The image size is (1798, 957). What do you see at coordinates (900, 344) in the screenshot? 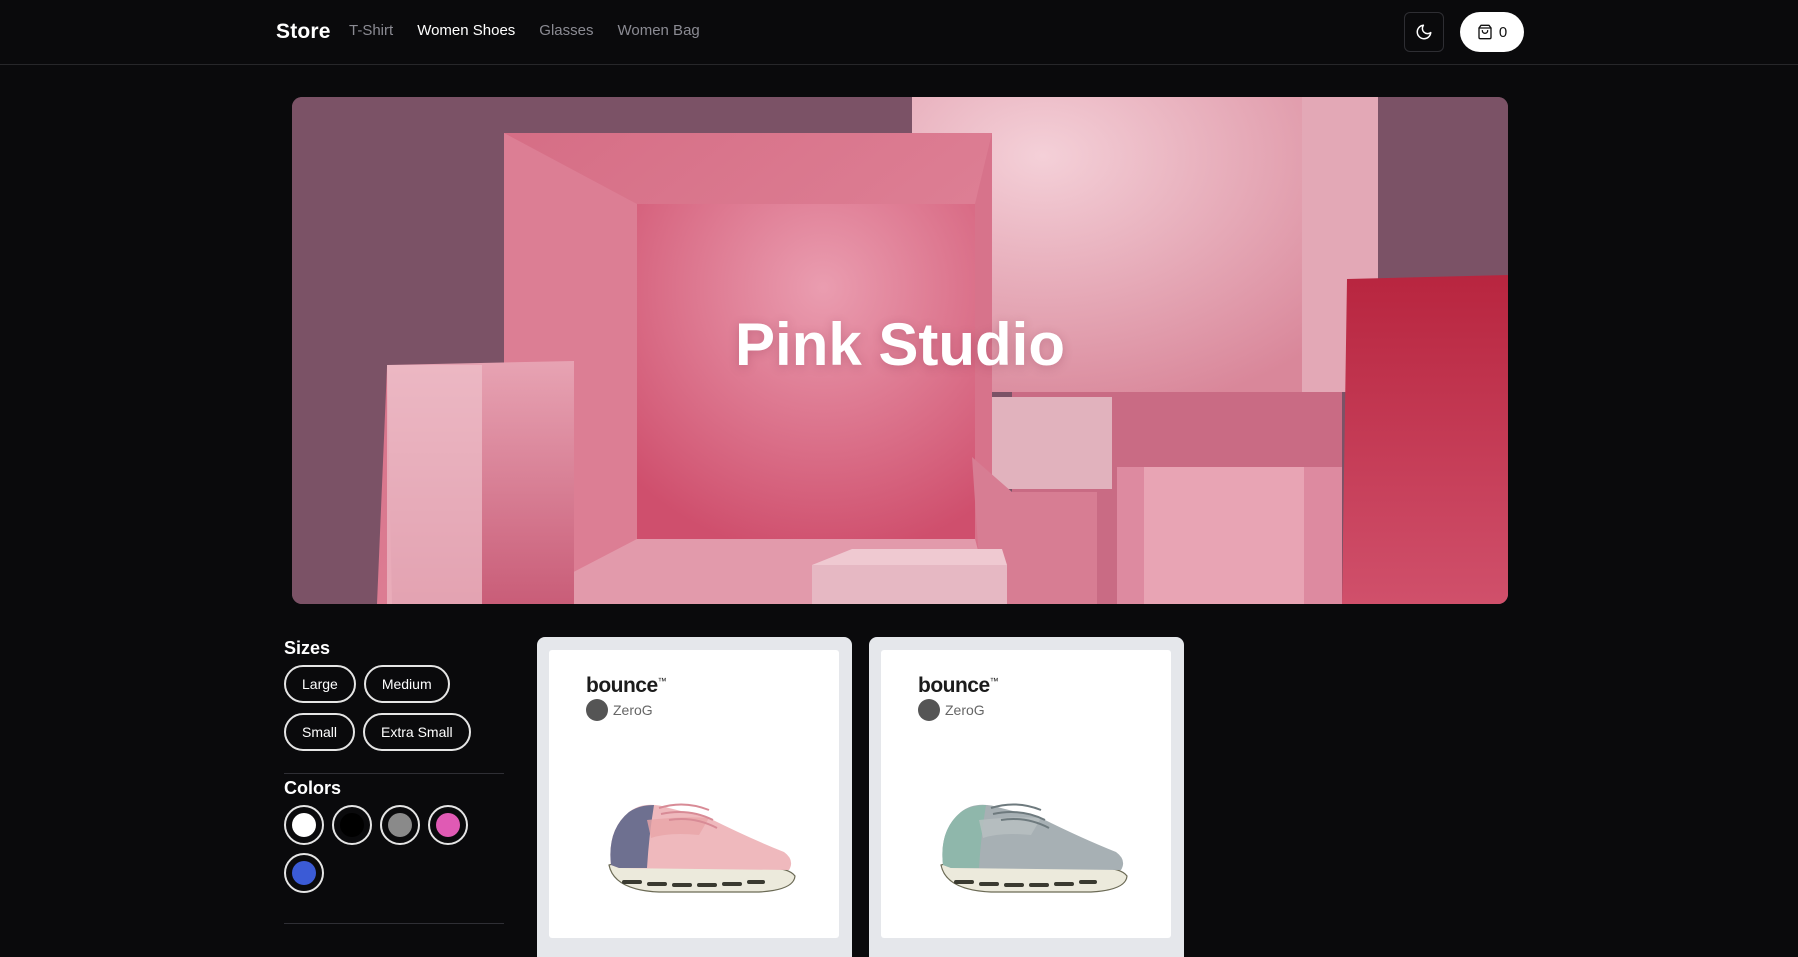
I see `hero-title: Pink Studio` at bounding box center [900, 344].